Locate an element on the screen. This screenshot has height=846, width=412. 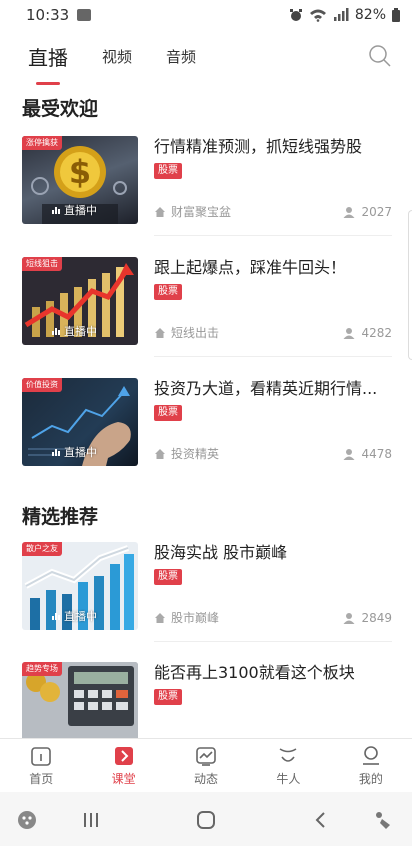
signal-icon is located at coordinates (341, 14).